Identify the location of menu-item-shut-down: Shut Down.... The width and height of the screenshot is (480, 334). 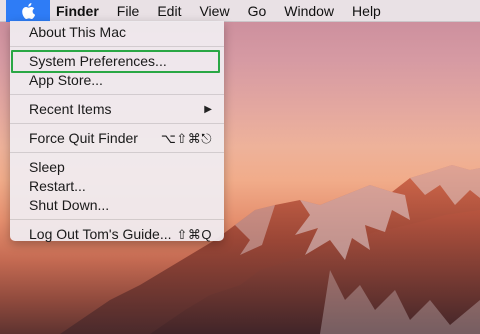
(117, 205).